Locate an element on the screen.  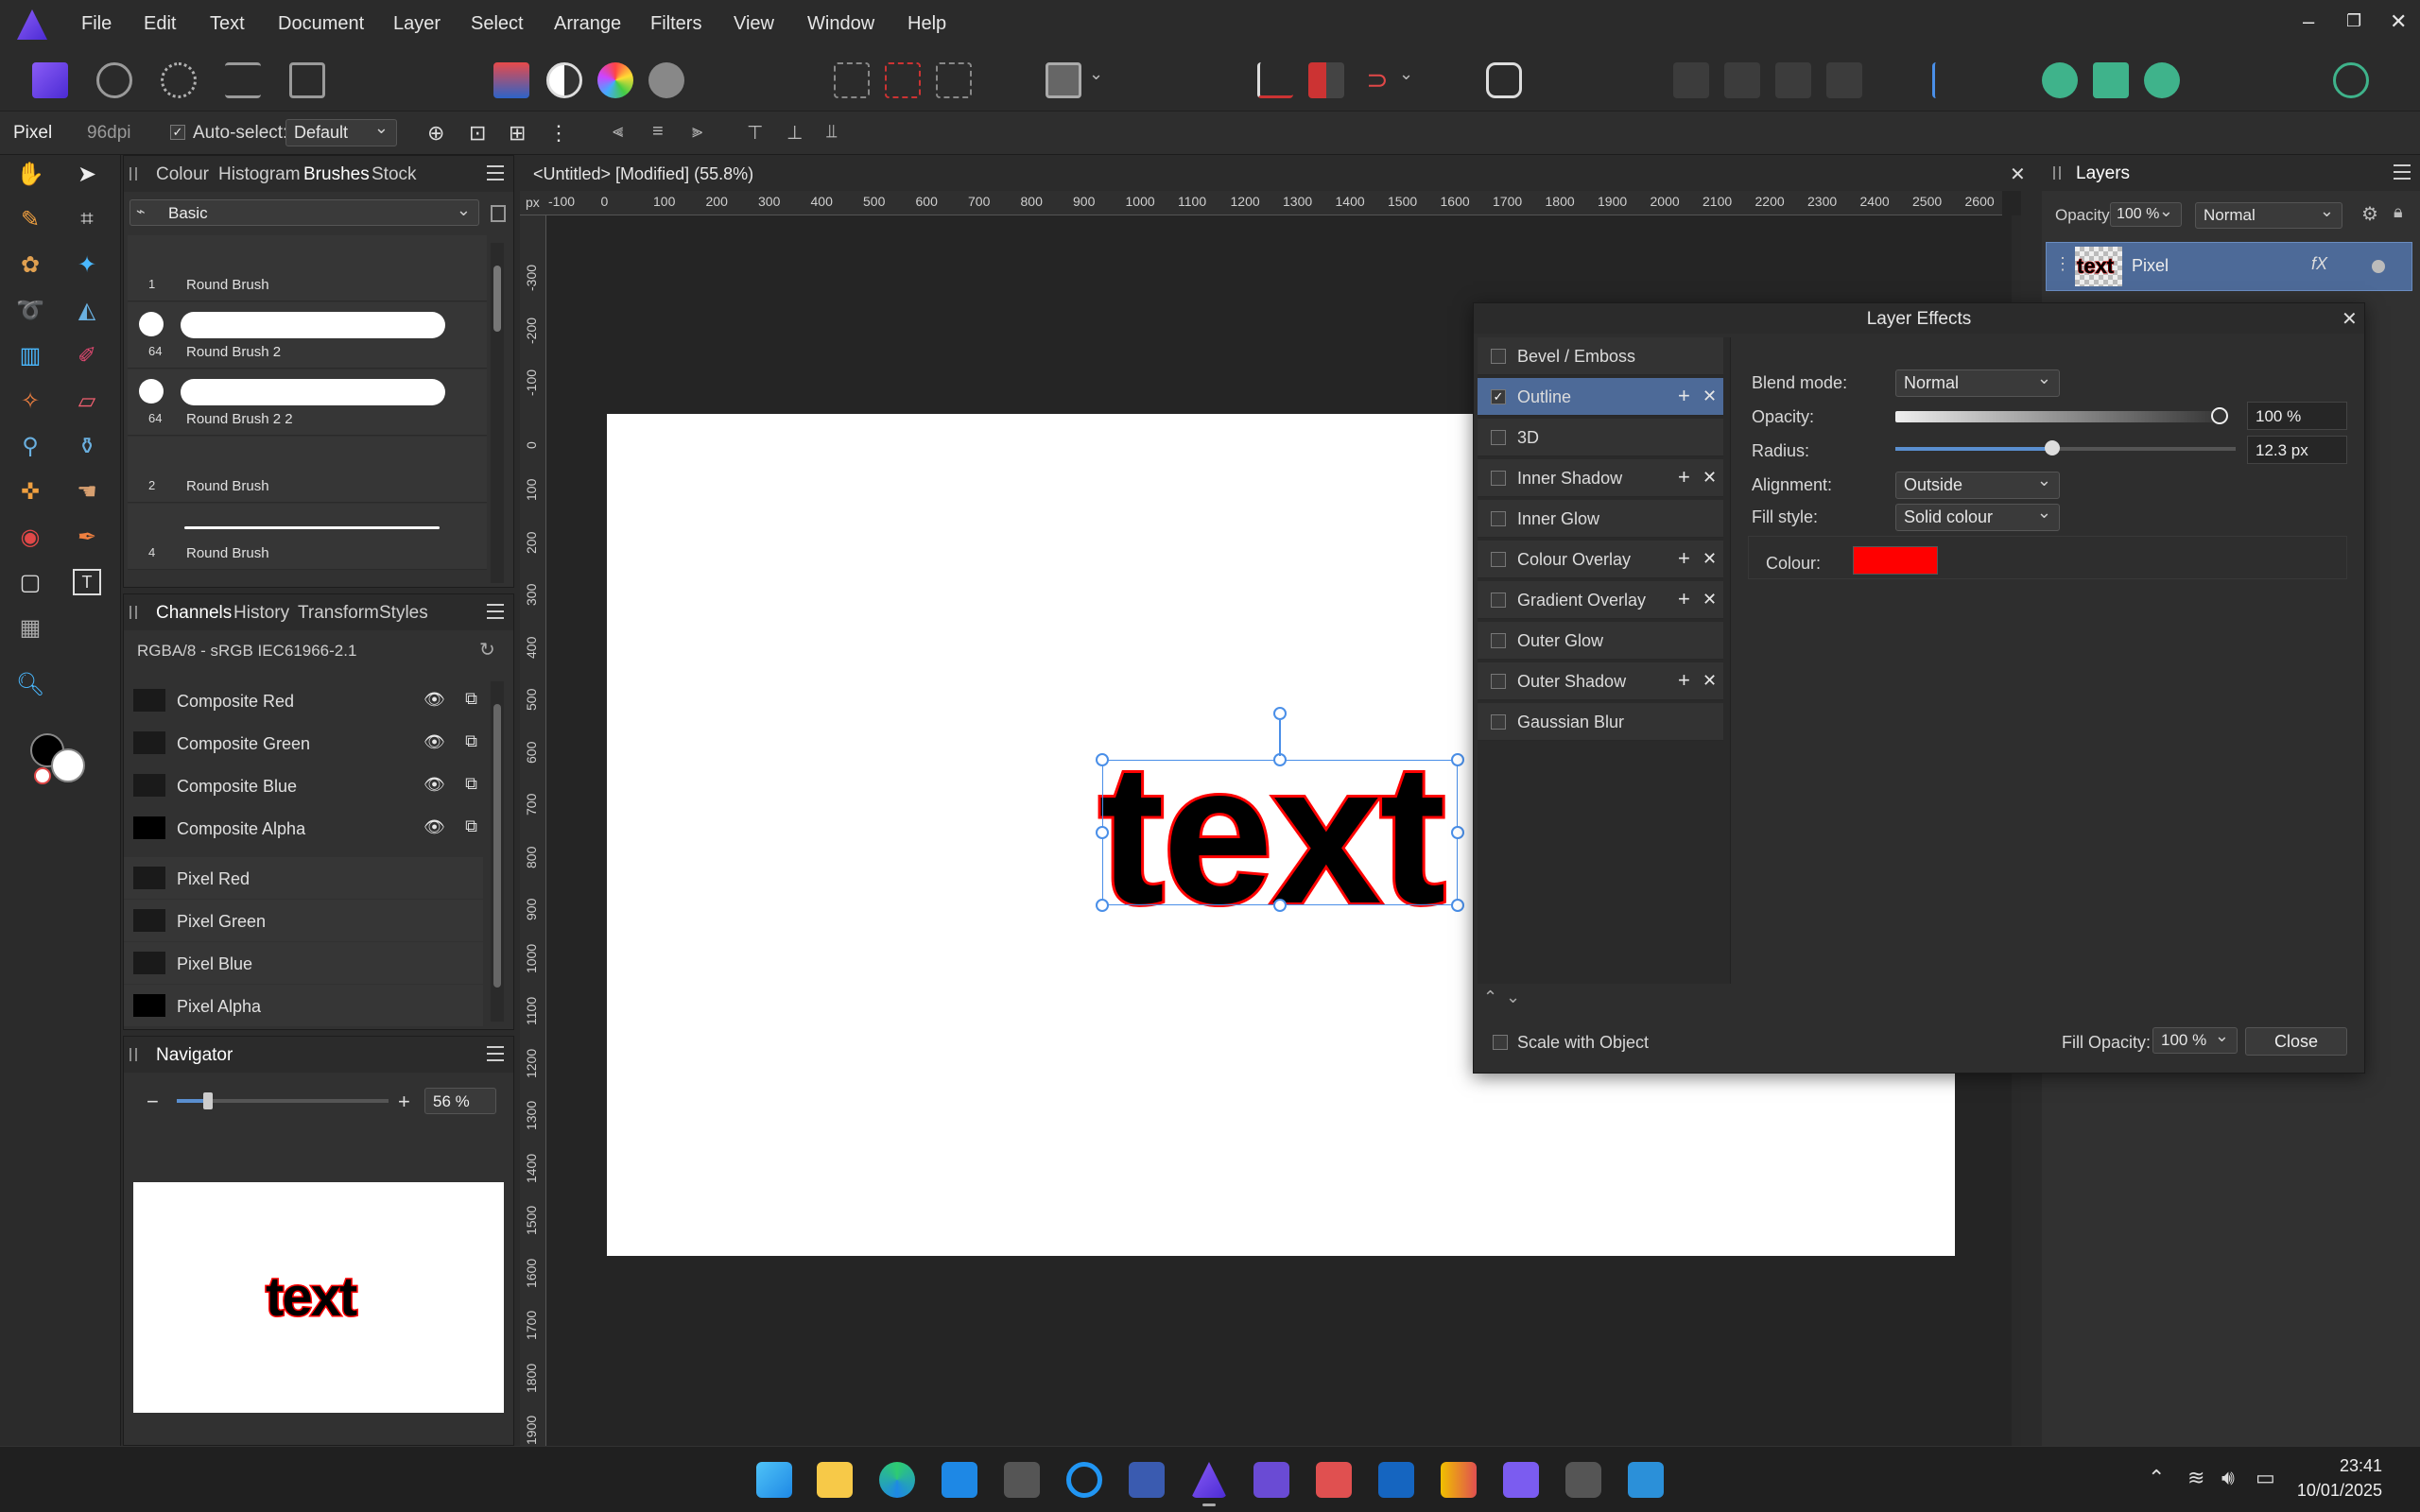
edge-browser-icon is located at coordinates (897, 1480).